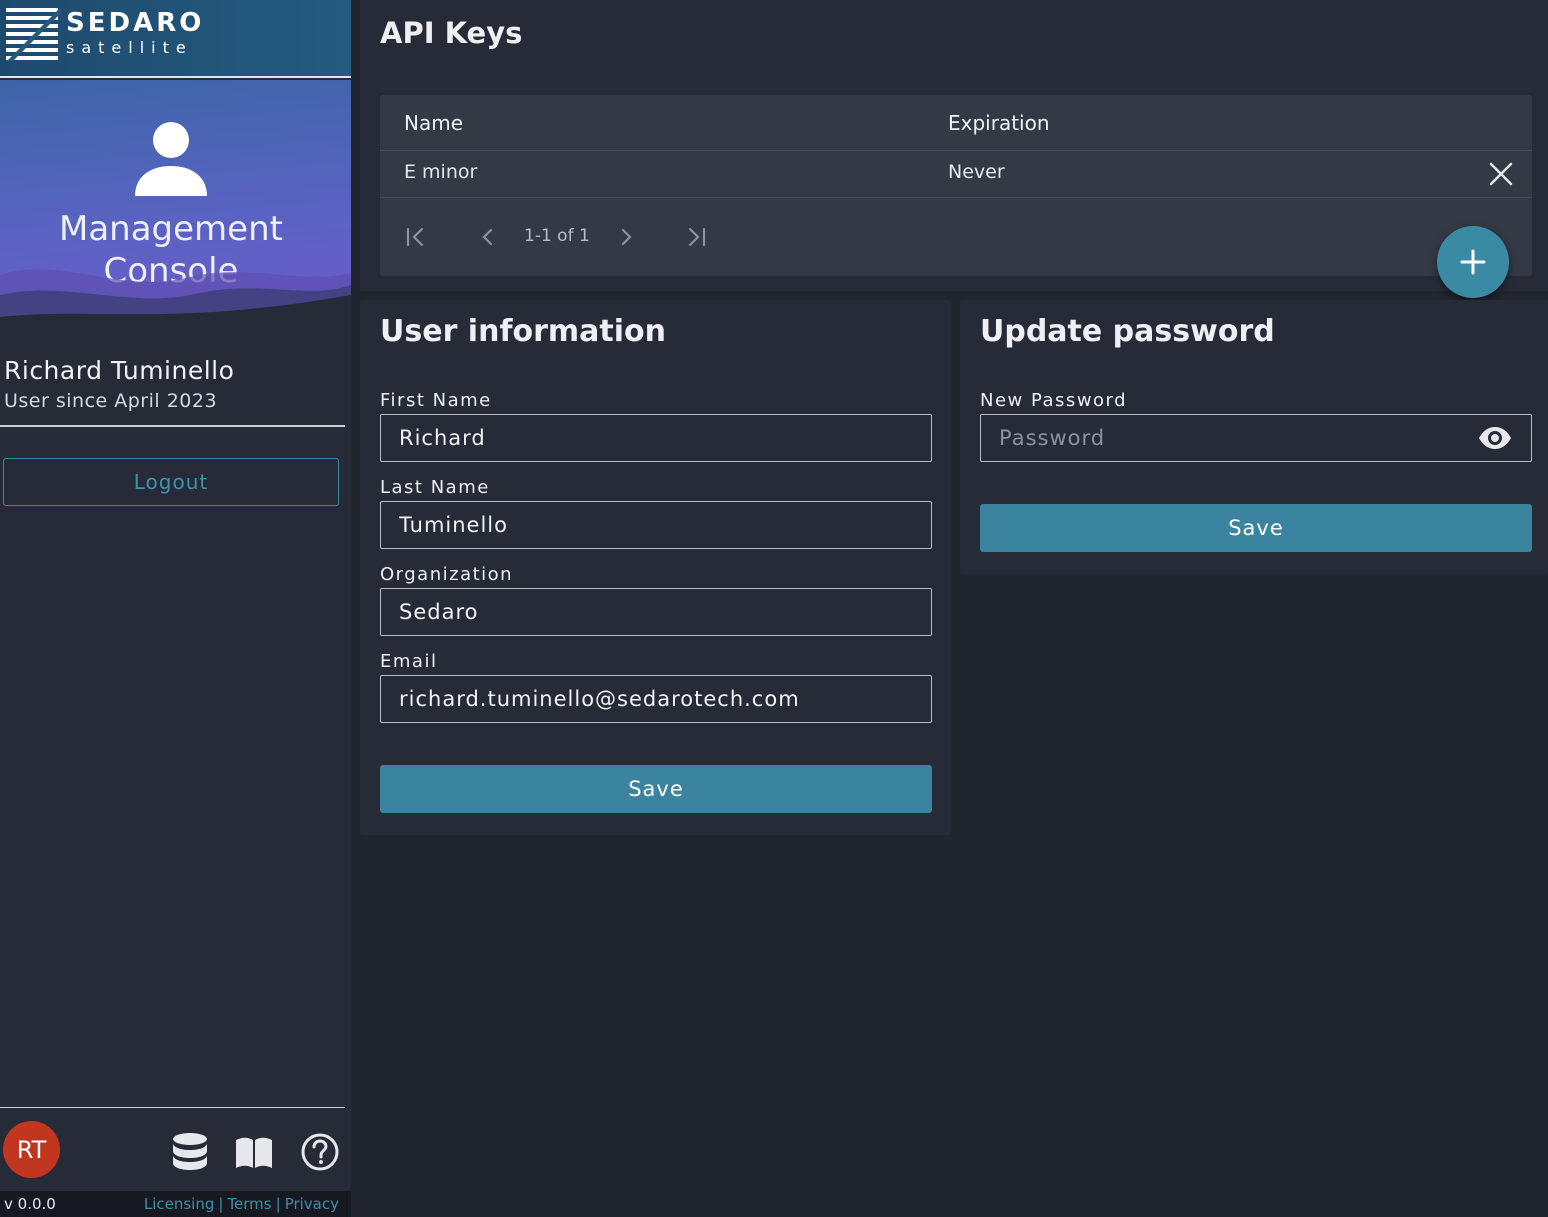 This screenshot has height=1217, width=1548. Describe the element at coordinates (1054, 400) in the screenshot. I see `new-password-label: New Password` at that location.